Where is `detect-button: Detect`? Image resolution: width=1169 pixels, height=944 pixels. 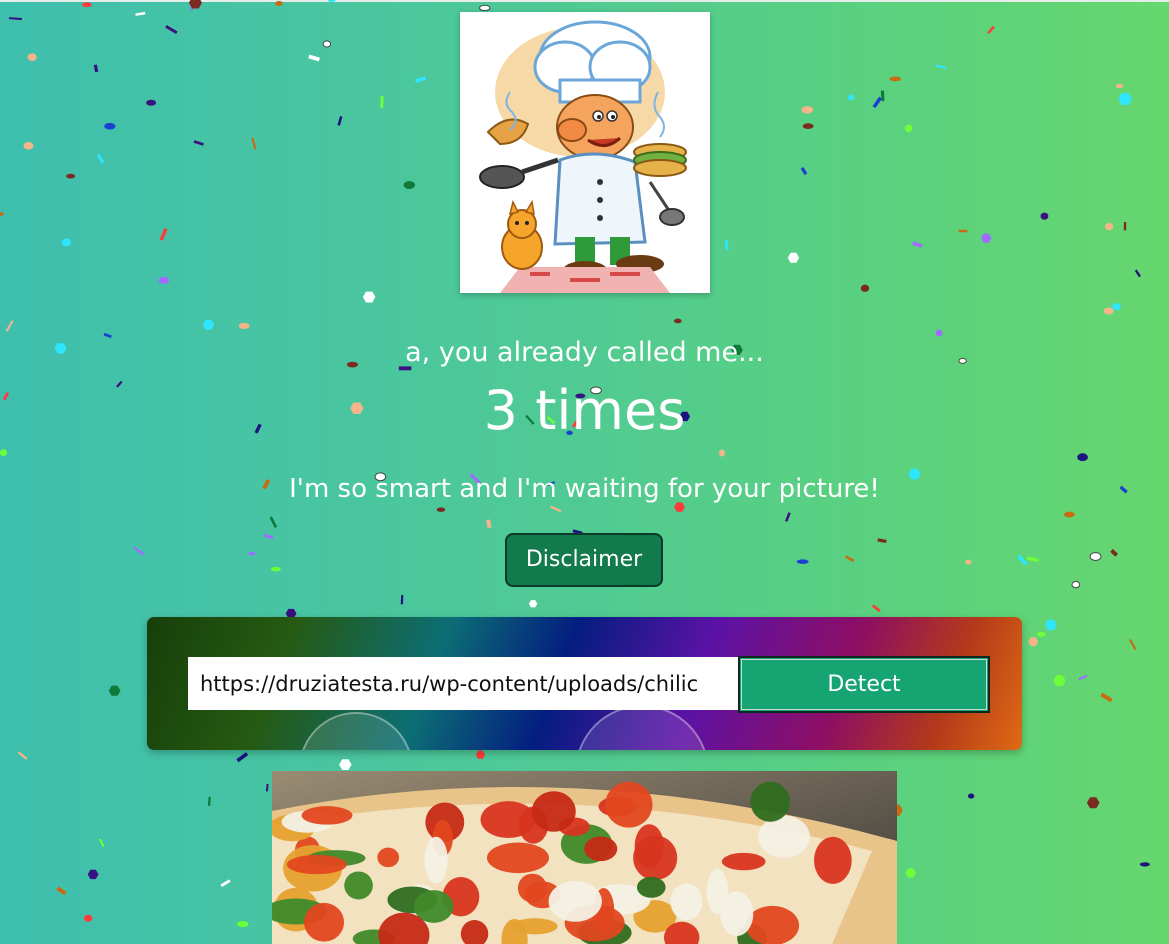
detect-button: Detect is located at coordinates (864, 684).